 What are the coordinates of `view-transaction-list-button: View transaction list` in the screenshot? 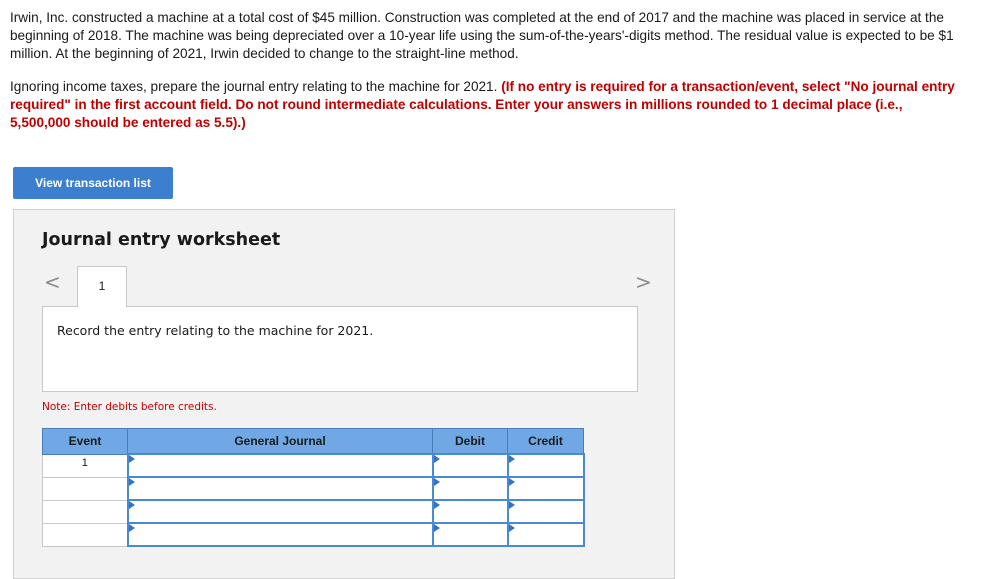 It's located at (93, 183).